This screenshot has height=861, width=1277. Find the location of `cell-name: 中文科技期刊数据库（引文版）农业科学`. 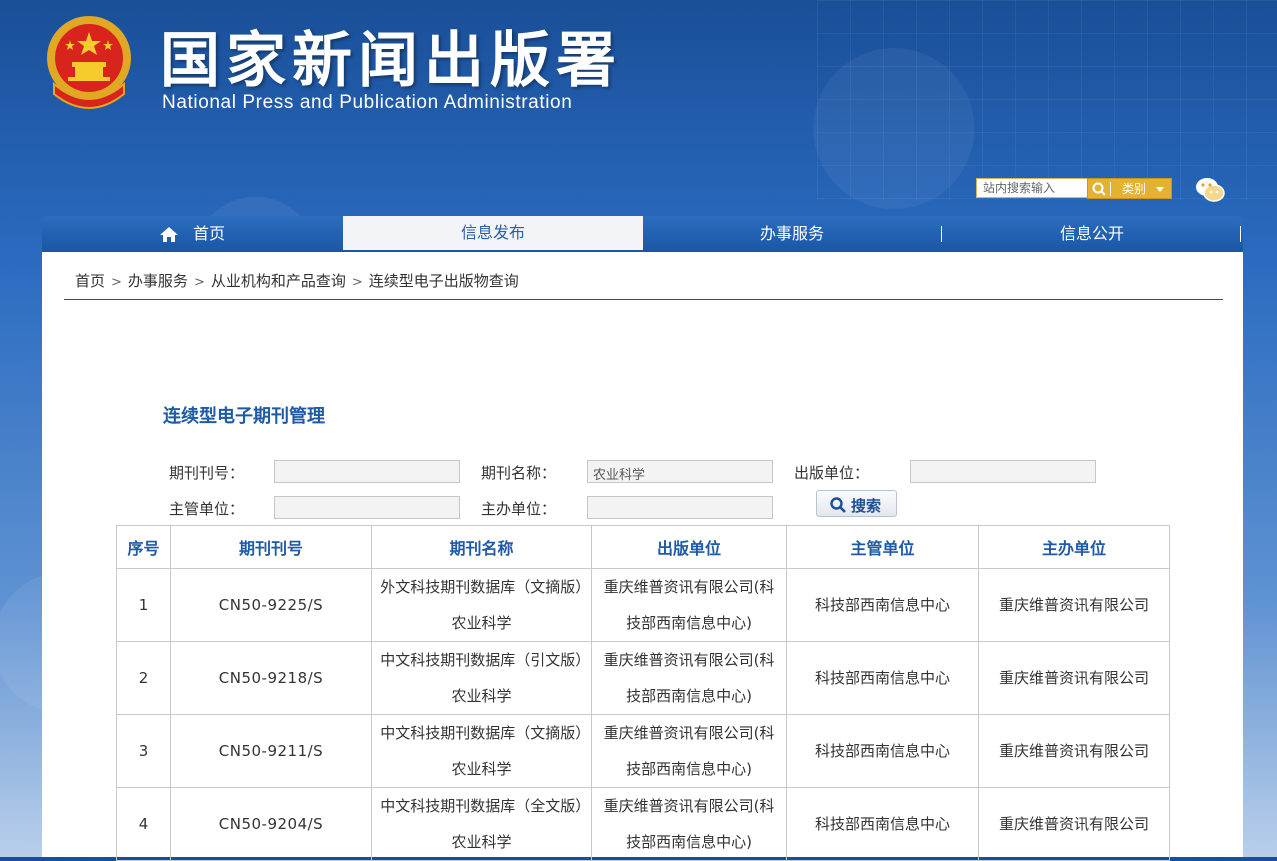

cell-name: 中文科技期刊数据库（引文版）农业科学 is located at coordinates (481, 678).